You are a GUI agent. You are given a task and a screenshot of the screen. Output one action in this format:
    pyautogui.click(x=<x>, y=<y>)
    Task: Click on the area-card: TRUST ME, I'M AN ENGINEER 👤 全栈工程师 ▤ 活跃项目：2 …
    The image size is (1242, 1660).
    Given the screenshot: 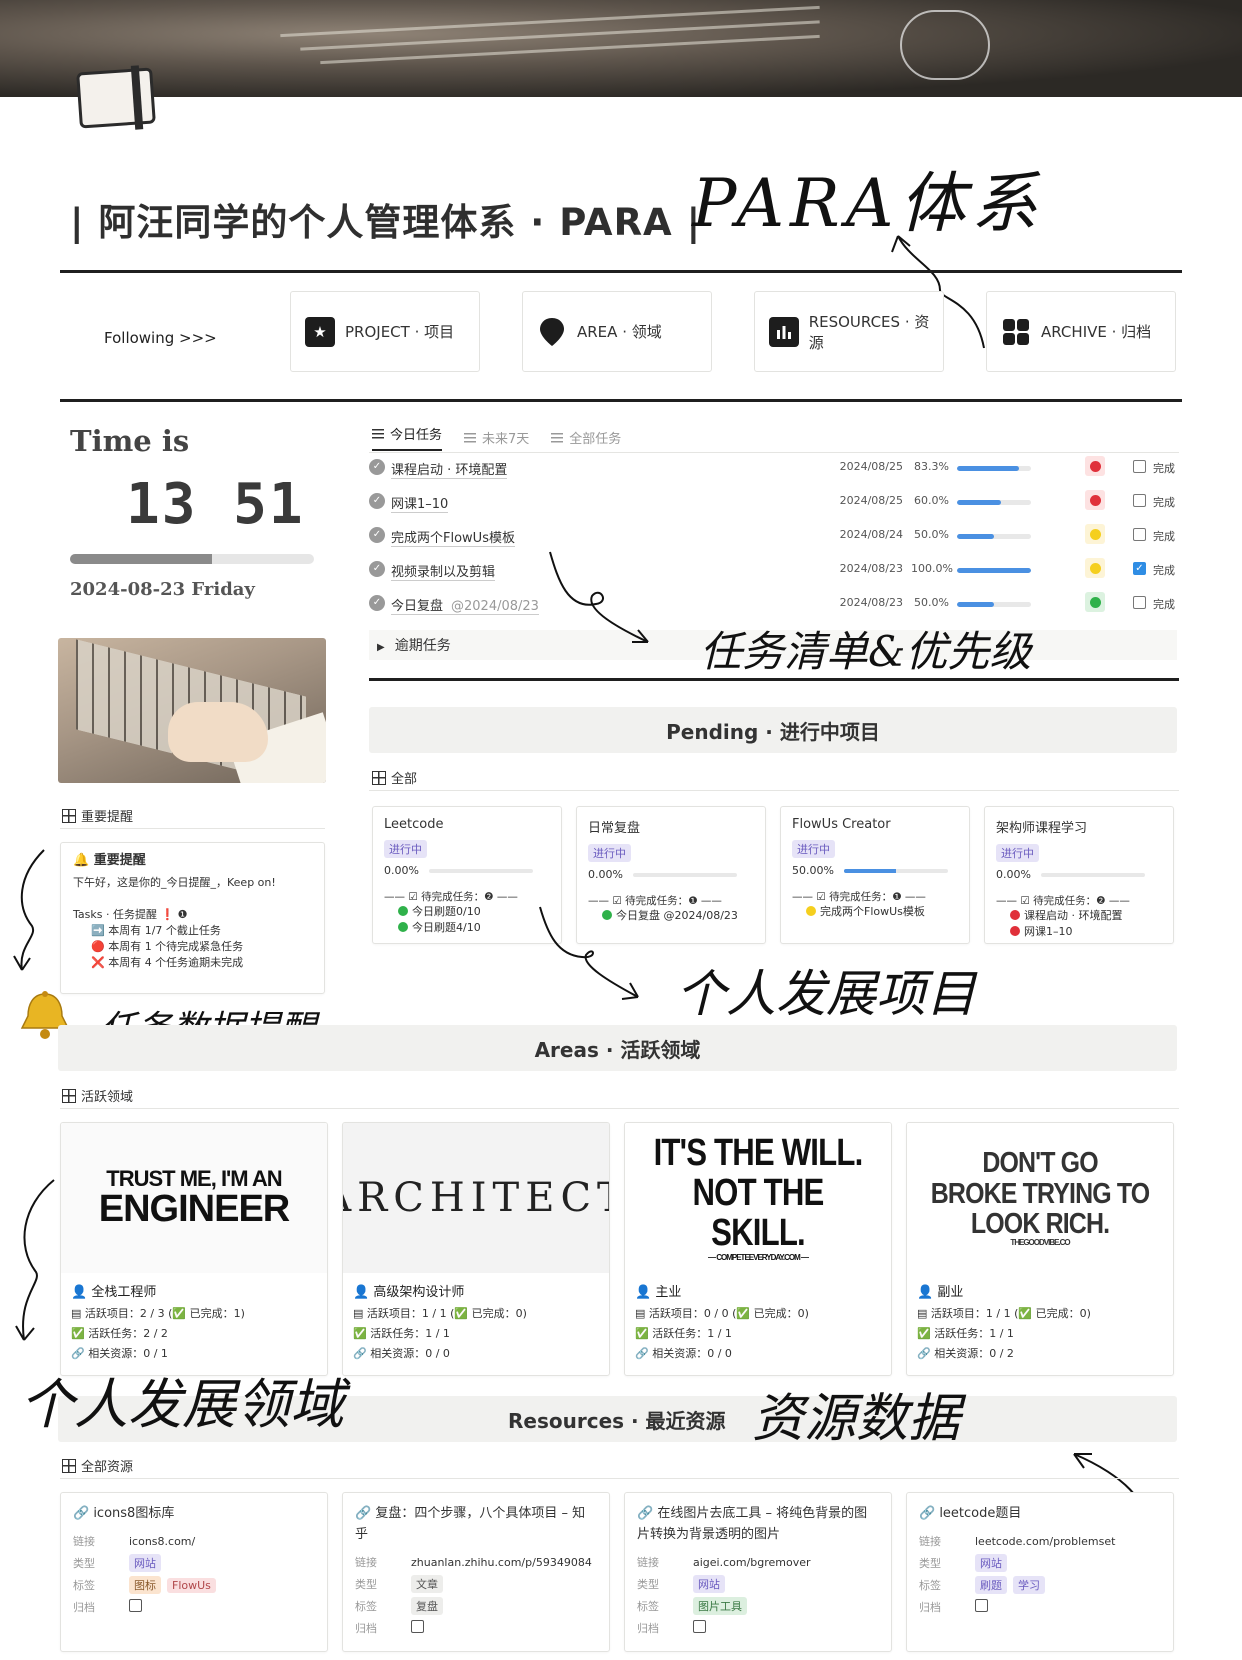 What is the action you would take?
    pyautogui.click(x=194, y=1249)
    